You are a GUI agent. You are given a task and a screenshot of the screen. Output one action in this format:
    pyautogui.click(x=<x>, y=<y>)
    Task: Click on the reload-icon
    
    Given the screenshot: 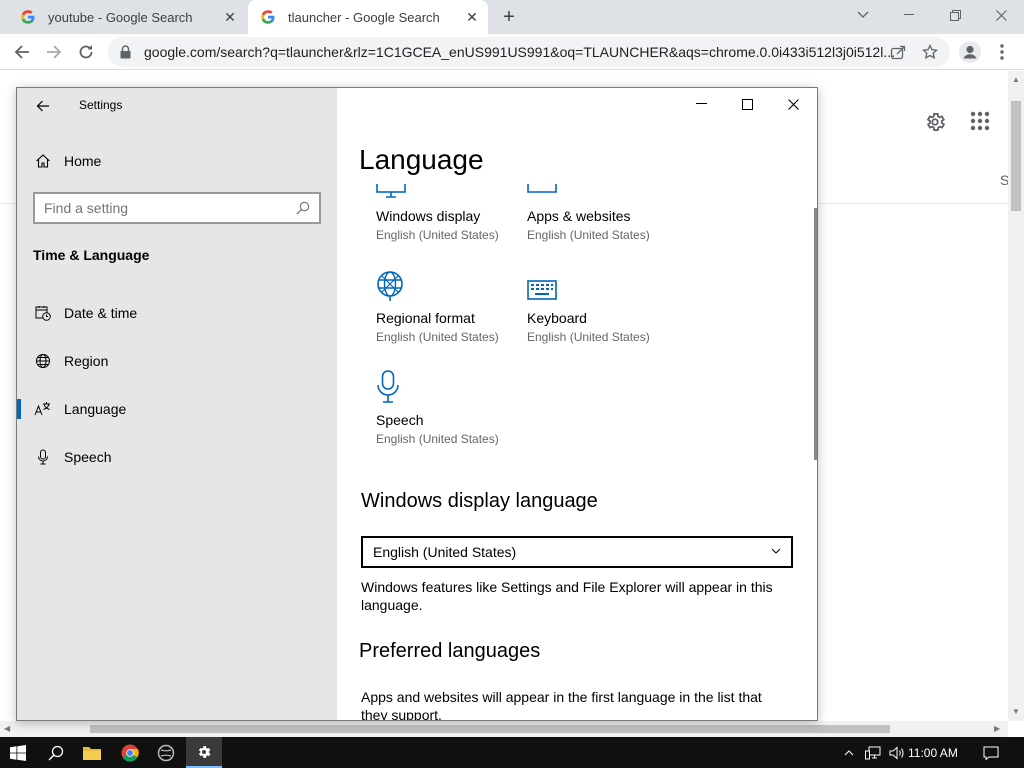 What is the action you would take?
    pyautogui.click(x=86, y=52)
    